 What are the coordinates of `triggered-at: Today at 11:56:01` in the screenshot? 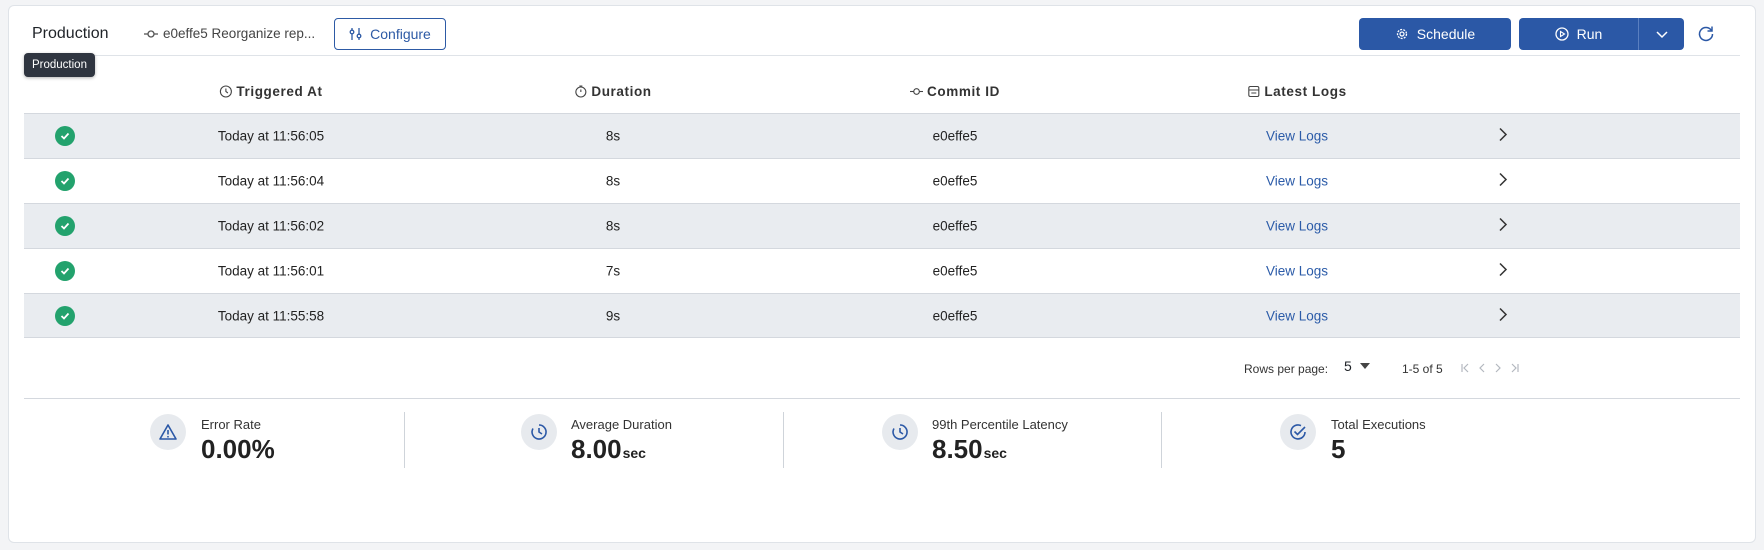 It's located at (271, 271).